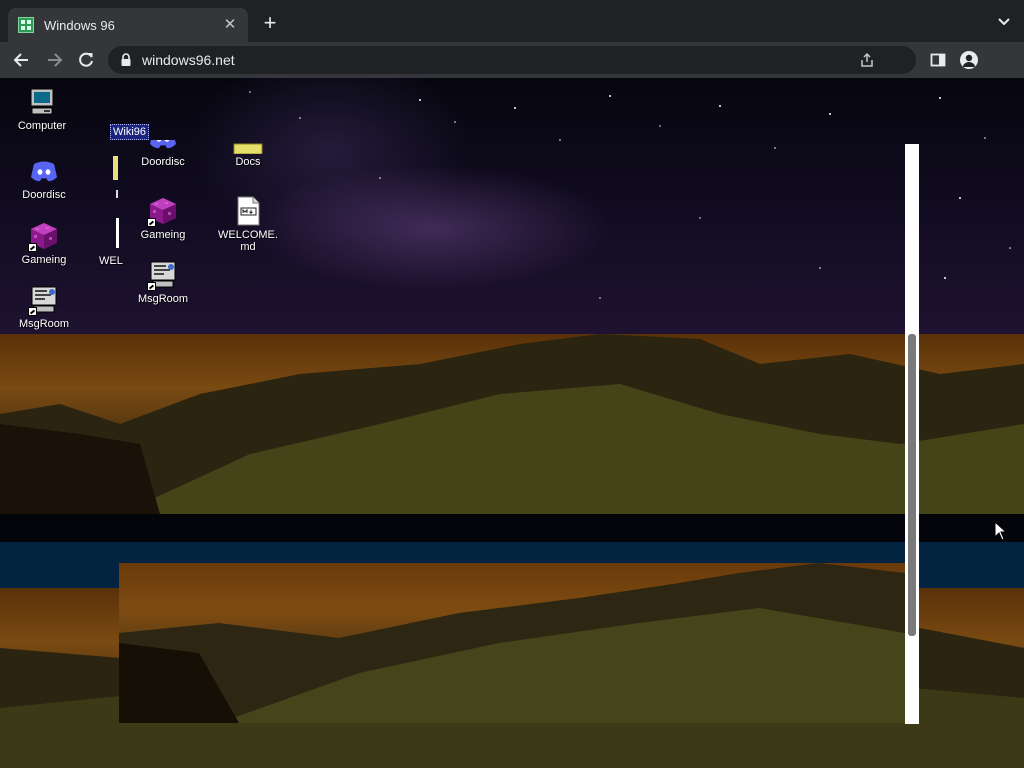 The width and height of the screenshot is (1024, 768). I want to click on partial-icon-label: WEL, so click(111, 261).